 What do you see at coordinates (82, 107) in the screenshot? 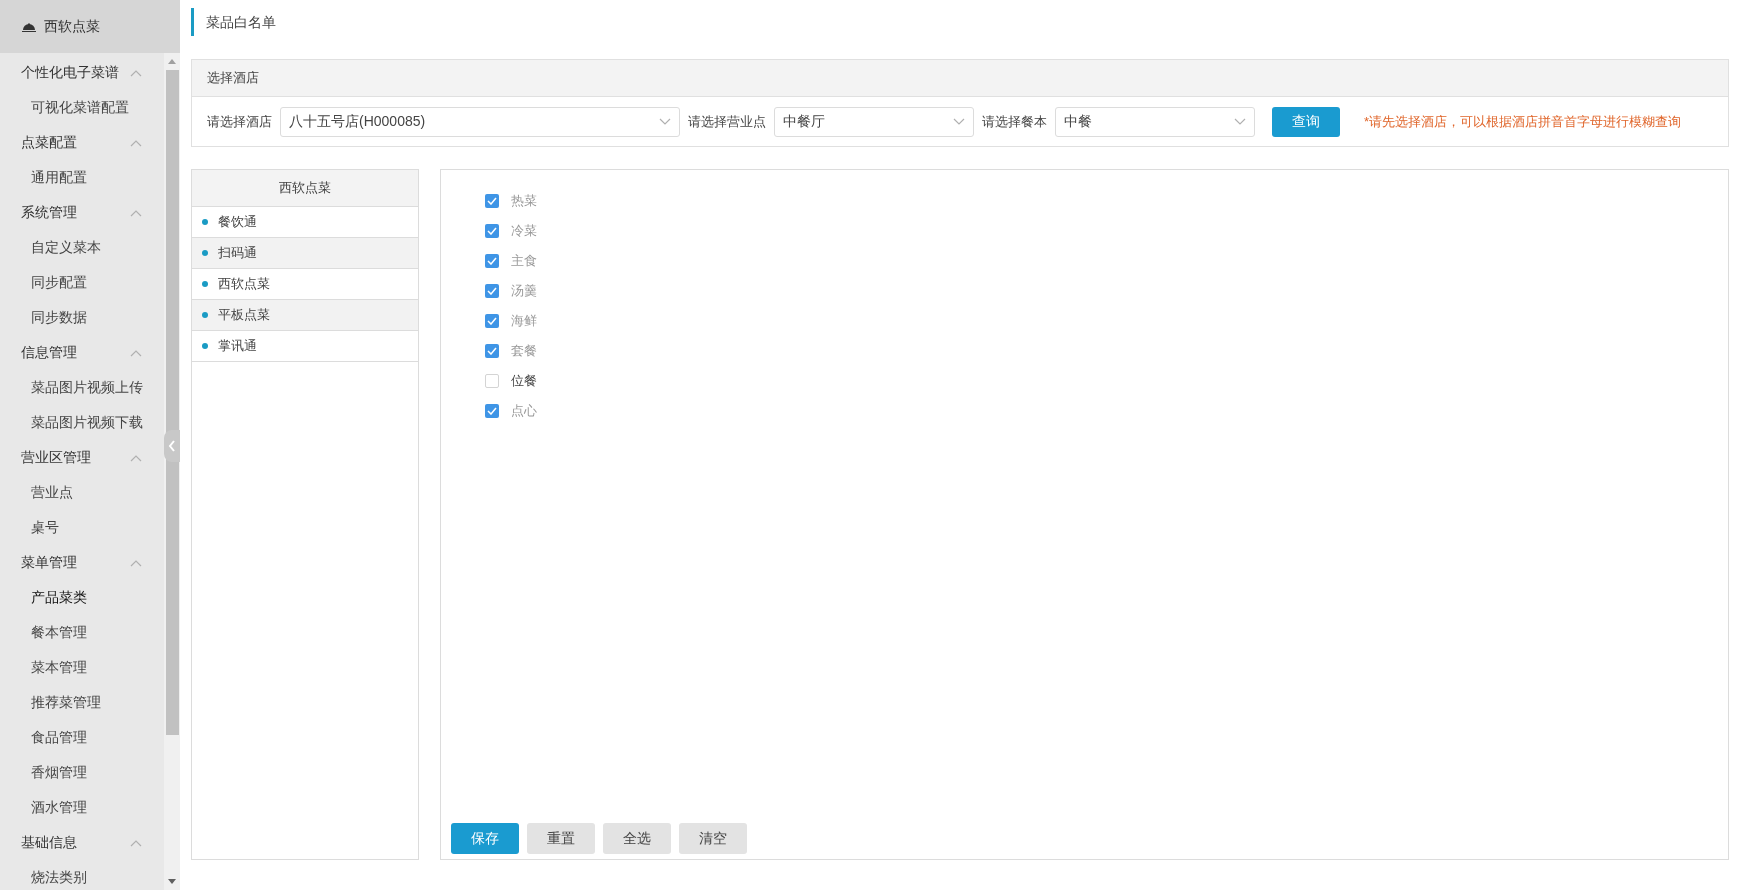
I see `menu-item: 可视化菜谱配置` at bounding box center [82, 107].